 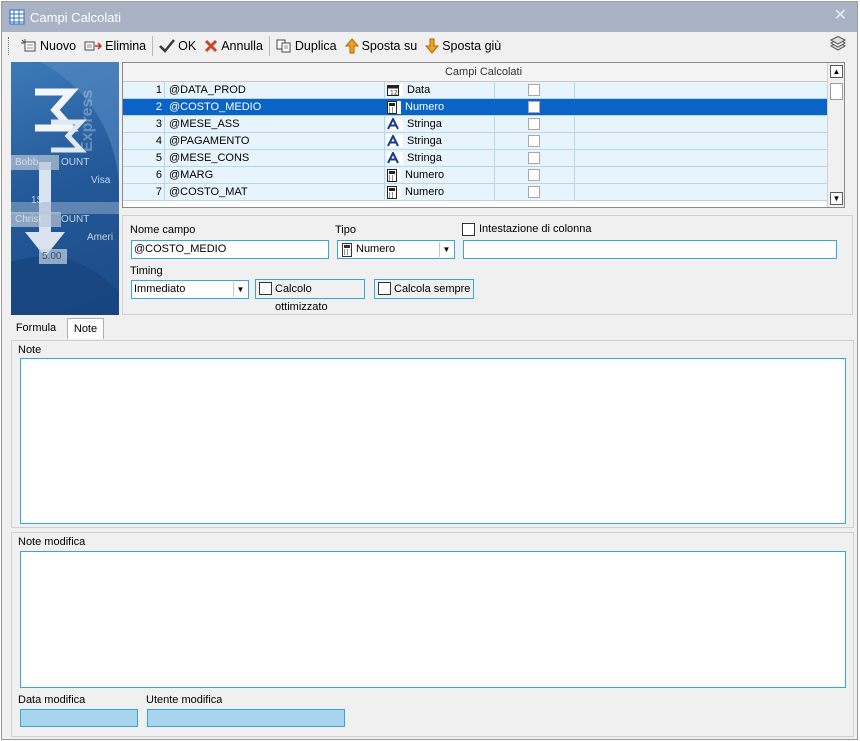 I want to click on table-row: 6 @MARG Numero, so click(x=483, y=175).